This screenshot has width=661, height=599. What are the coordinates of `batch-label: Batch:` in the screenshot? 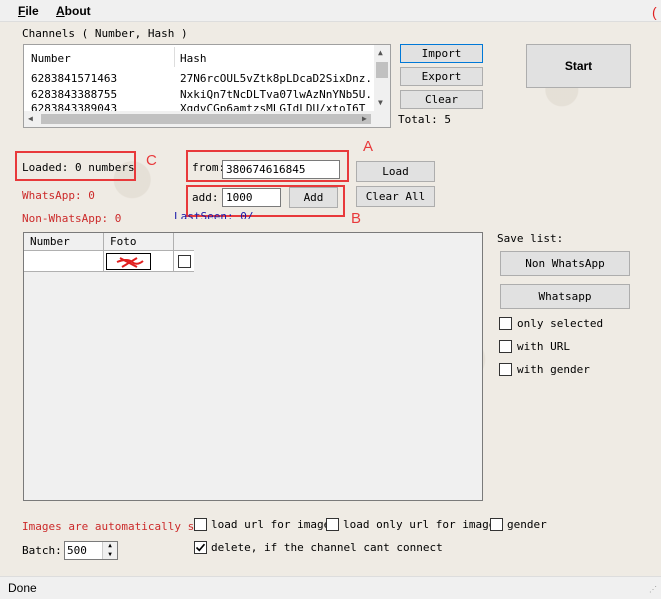 It's located at (42, 550).